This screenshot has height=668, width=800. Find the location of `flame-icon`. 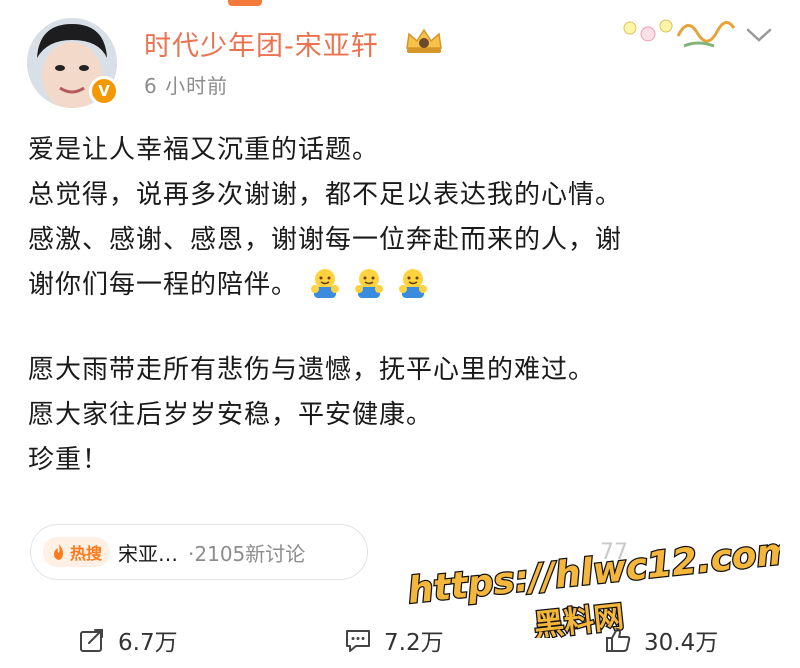

flame-icon is located at coordinates (58, 552).